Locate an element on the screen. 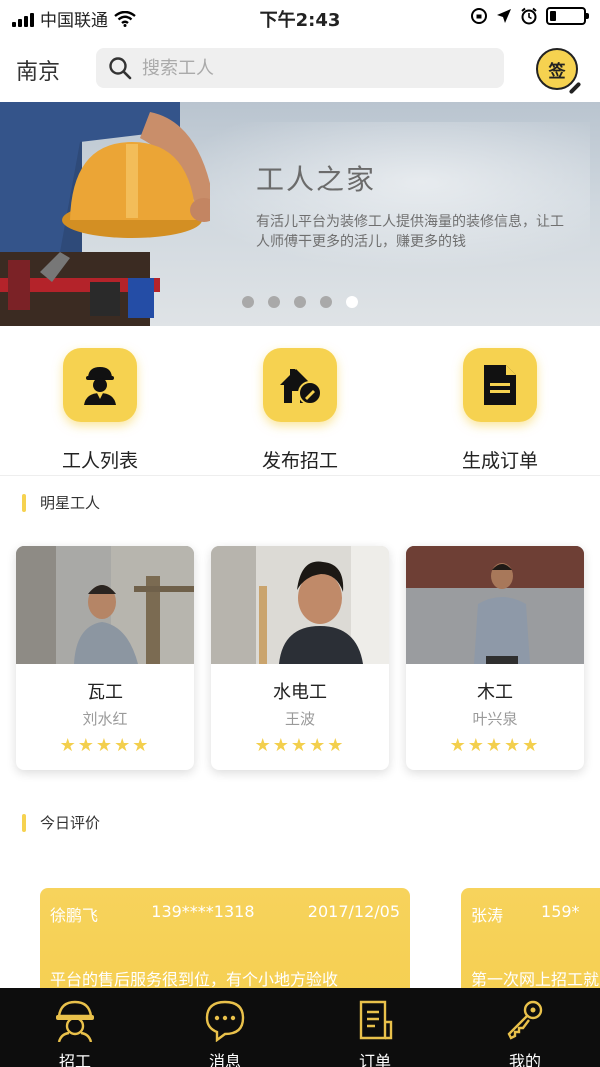 The width and height of the screenshot is (600, 1067). reviews-heading: 今日评价 is located at coordinates (61, 822).